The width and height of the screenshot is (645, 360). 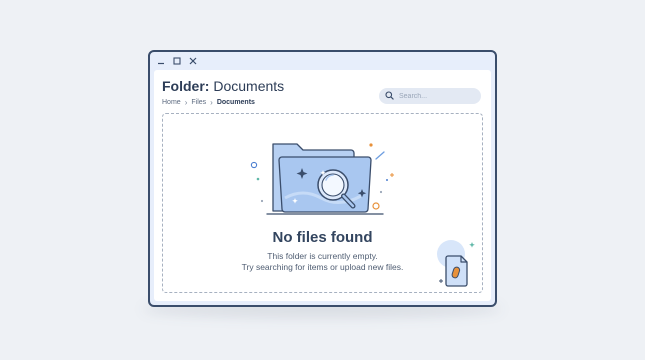 I want to click on search-box, so click(x=430, y=96).